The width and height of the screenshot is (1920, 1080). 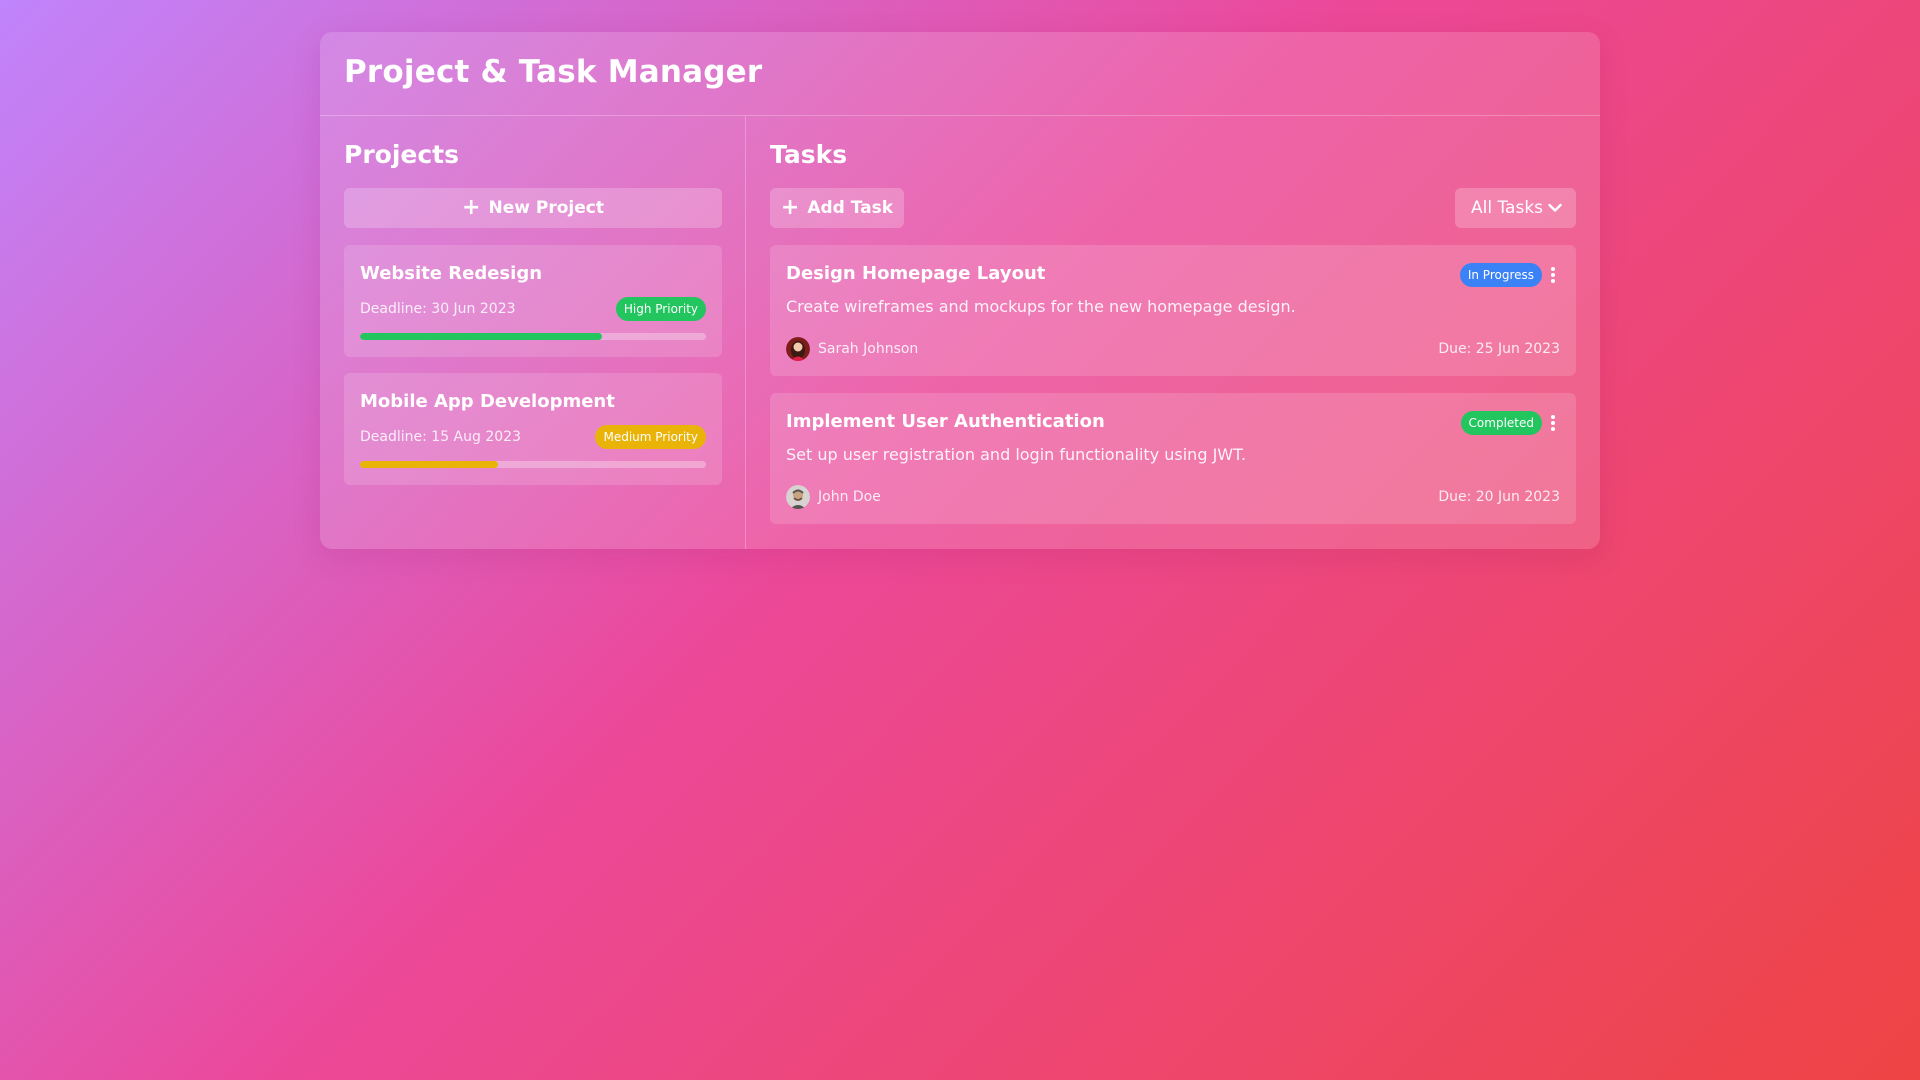 What do you see at coordinates (451, 273) in the screenshot?
I see `project-name: Website Redesign` at bounding box center [451, 273].